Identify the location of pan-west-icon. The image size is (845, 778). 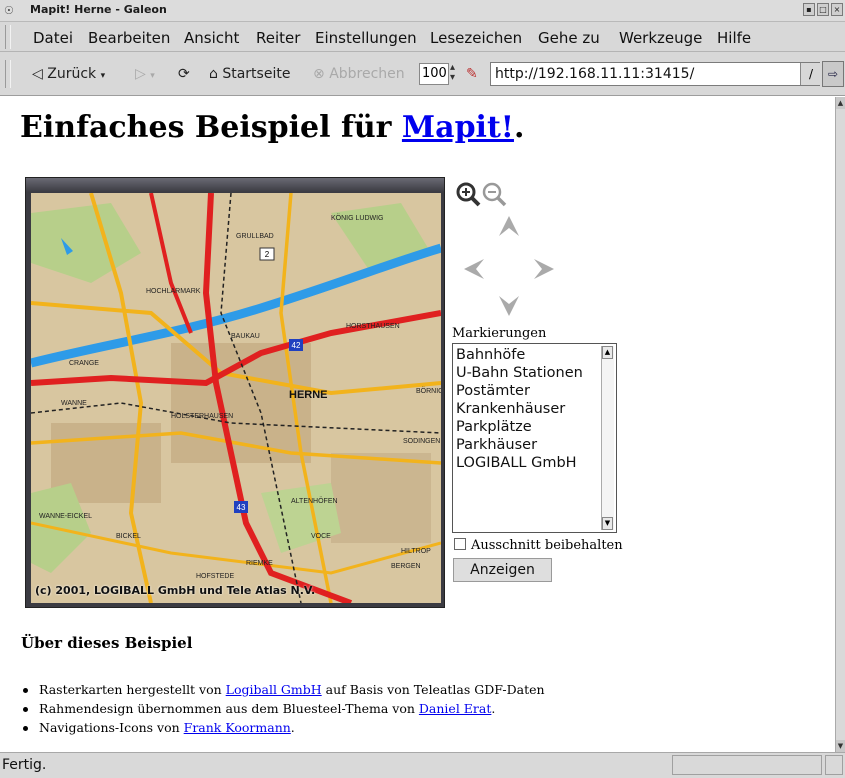
(474, 269).